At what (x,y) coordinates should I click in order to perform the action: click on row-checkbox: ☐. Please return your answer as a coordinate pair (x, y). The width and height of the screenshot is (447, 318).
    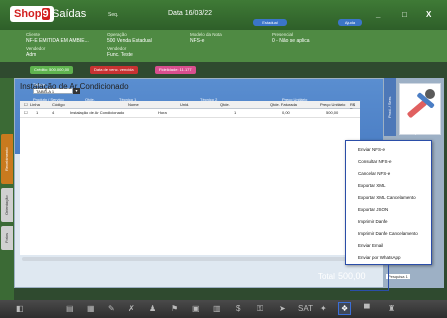
    Looking at the image, I should click on (26, 112).